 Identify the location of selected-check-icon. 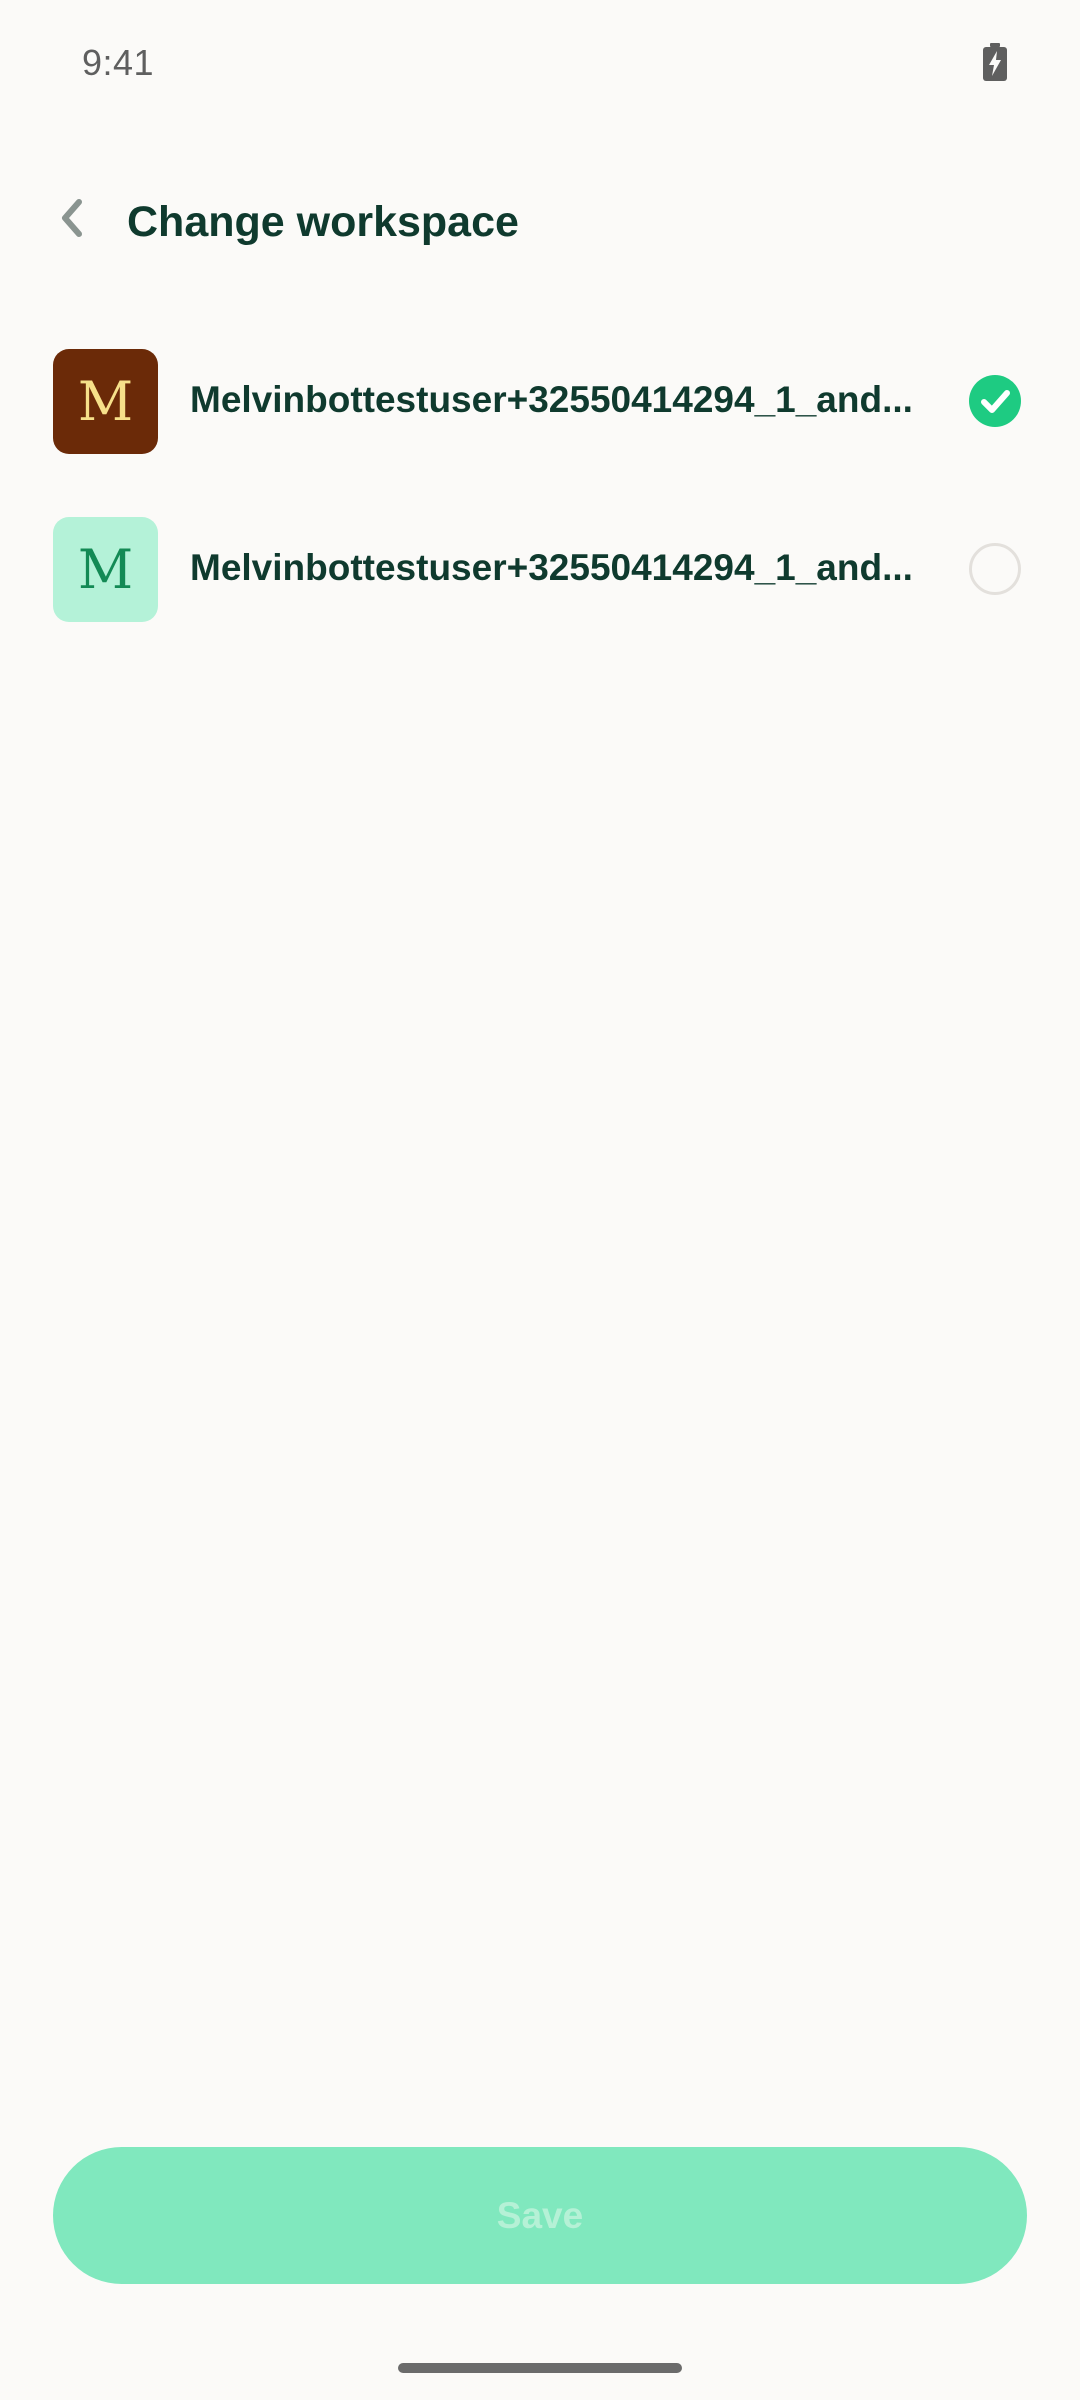
(995, 401).